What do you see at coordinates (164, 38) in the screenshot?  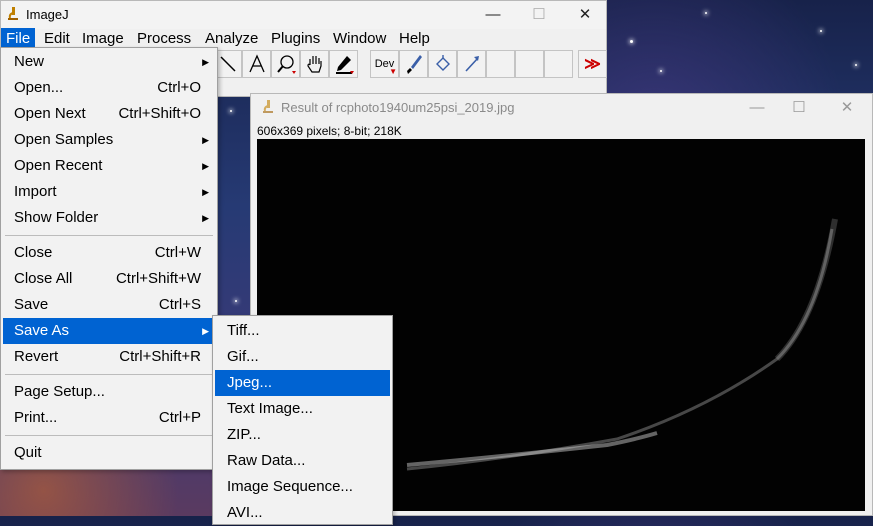 I see `menu-process: Process` at bounding box center [164, 38].